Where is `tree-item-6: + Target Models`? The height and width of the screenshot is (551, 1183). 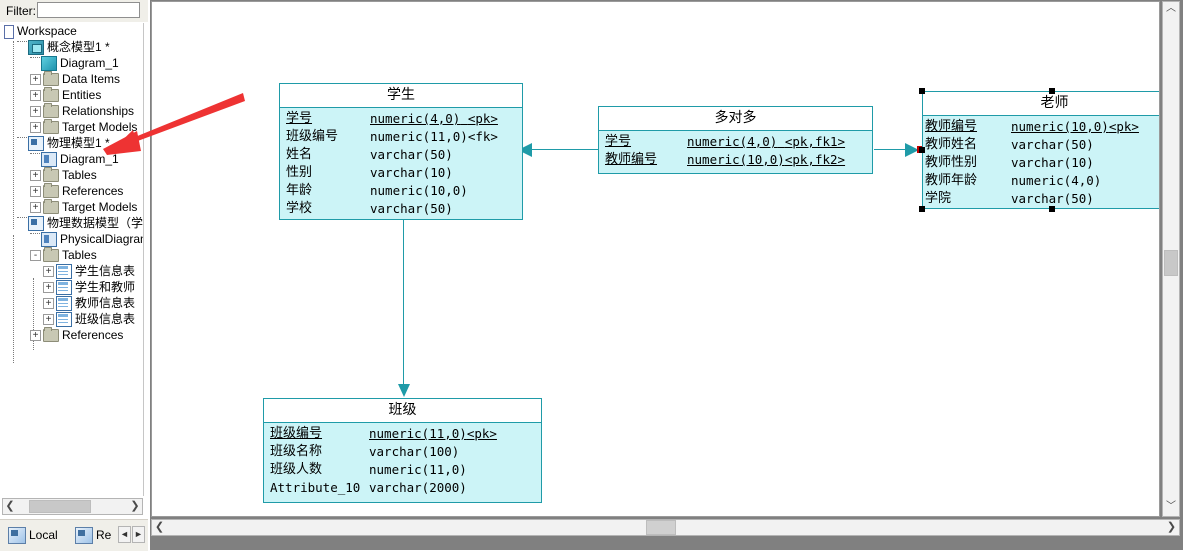
tree-item-6: + Target Models is located at coordinates (71, 127).